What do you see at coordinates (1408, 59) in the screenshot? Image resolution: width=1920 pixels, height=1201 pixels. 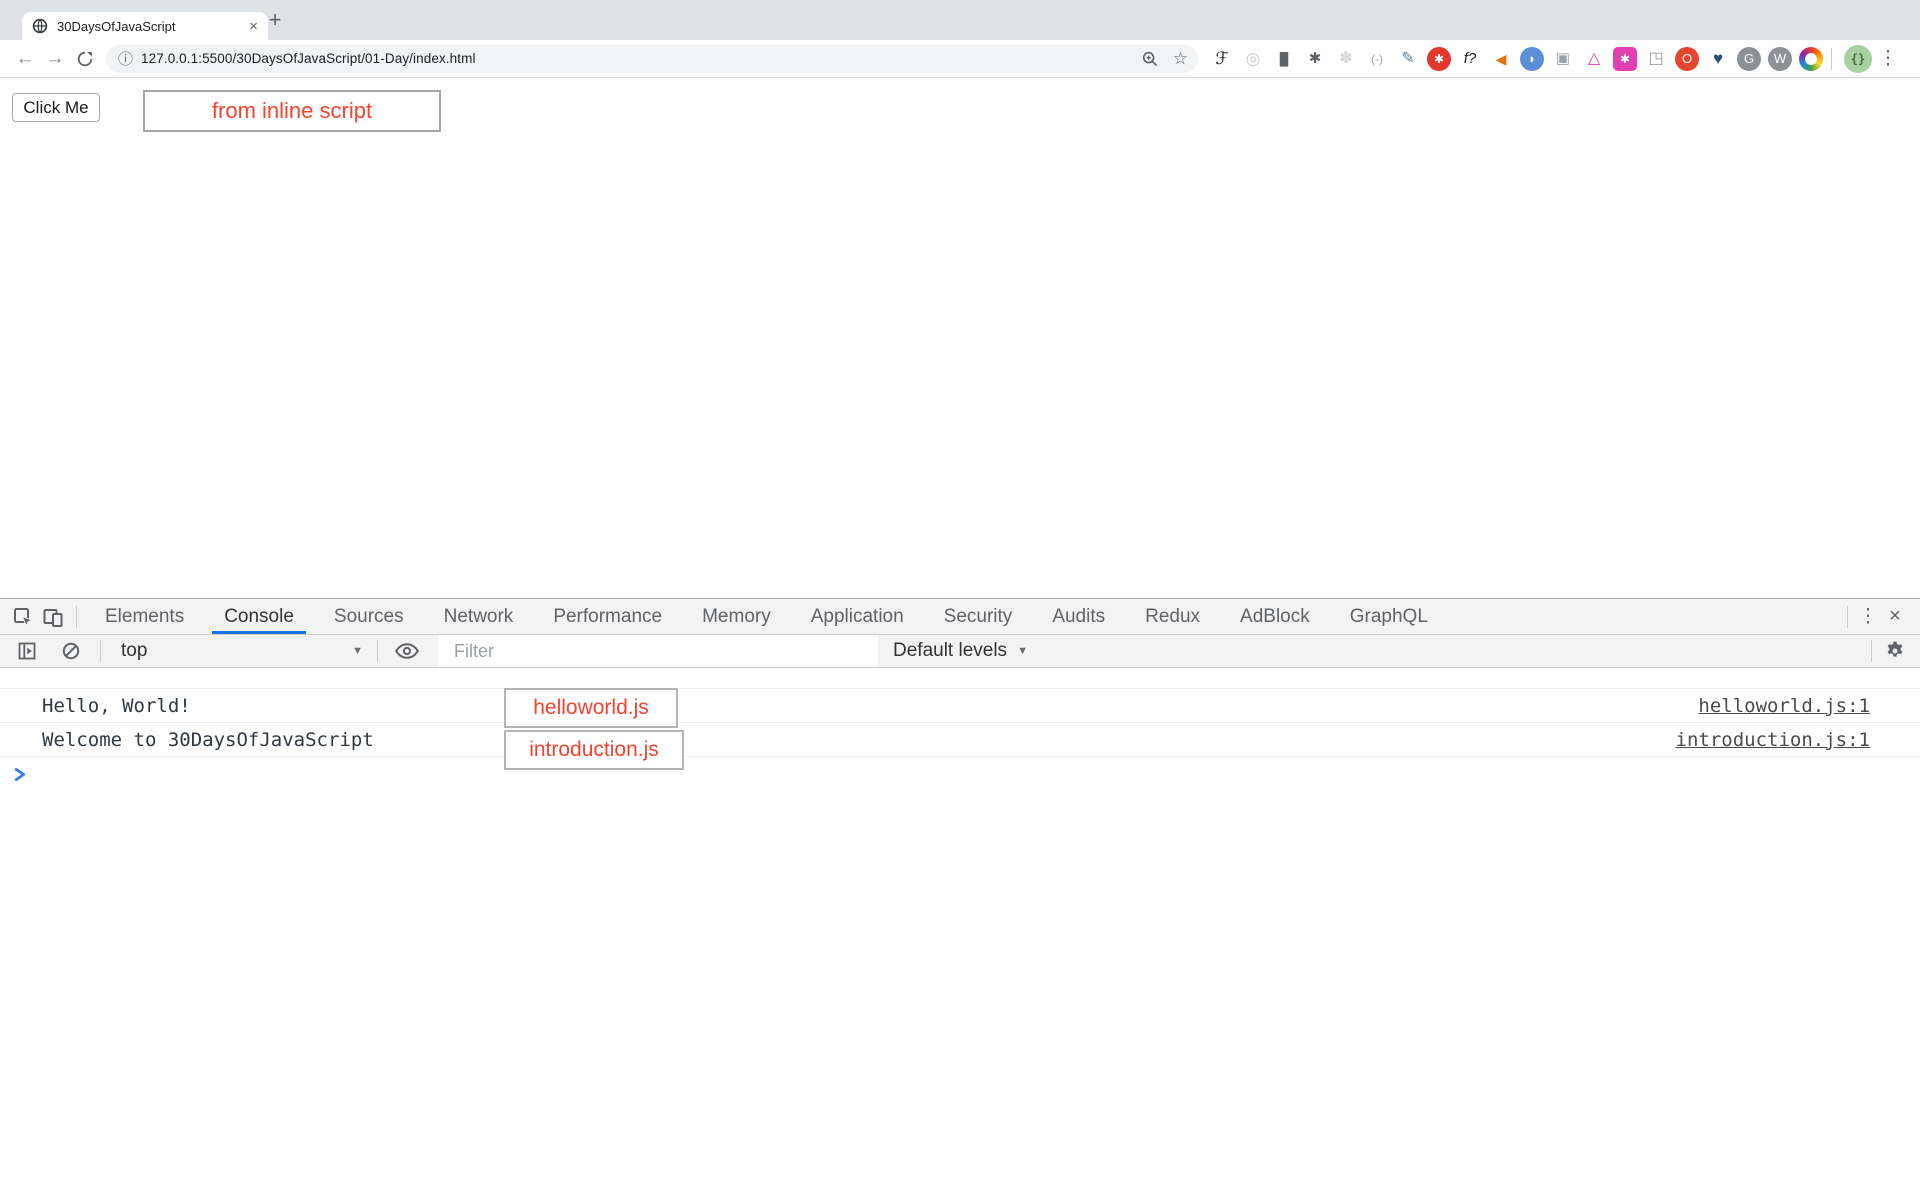 I see `eyedropper-icon: ✎` at bounding box center [1408, 59].